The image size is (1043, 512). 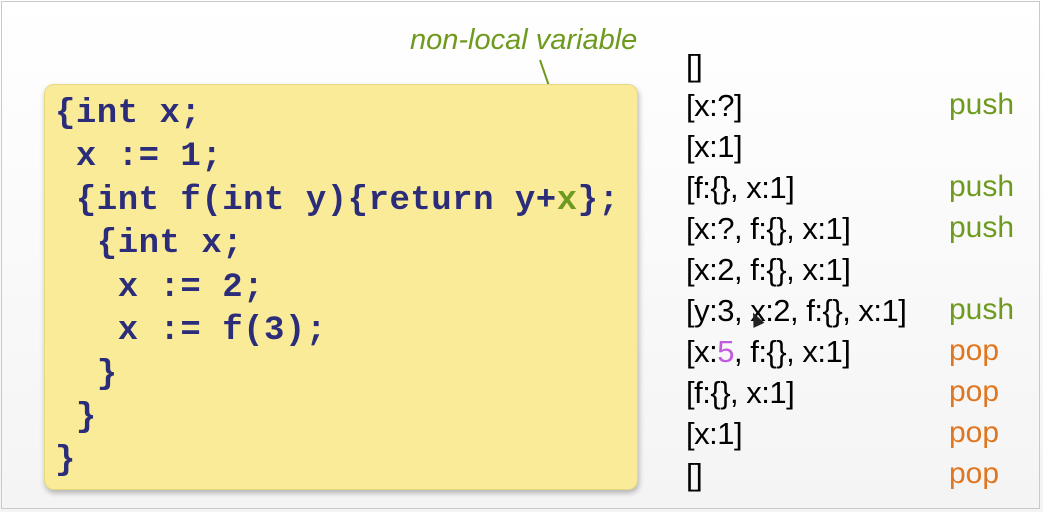 What do you see at coordinates (768, 269) in the screenshot?
I see `stack-state: [x:2, f:{}, x:1]` at bounding box center [768, 269].